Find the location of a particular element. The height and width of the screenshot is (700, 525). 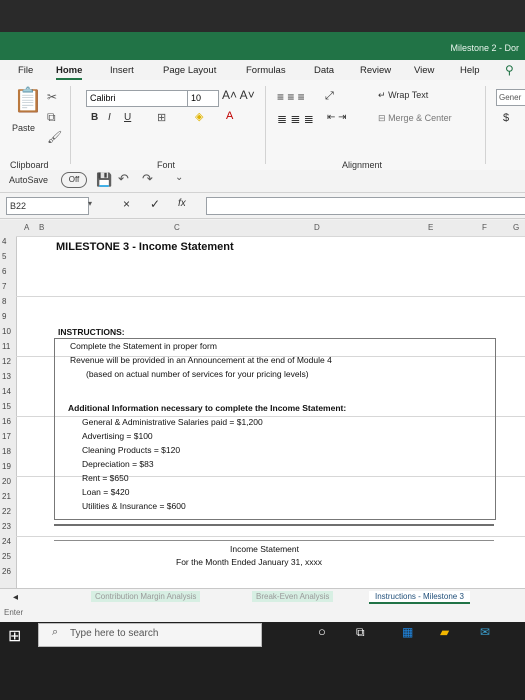

cut-icon: ✂ is located at coordinates (52, 97).